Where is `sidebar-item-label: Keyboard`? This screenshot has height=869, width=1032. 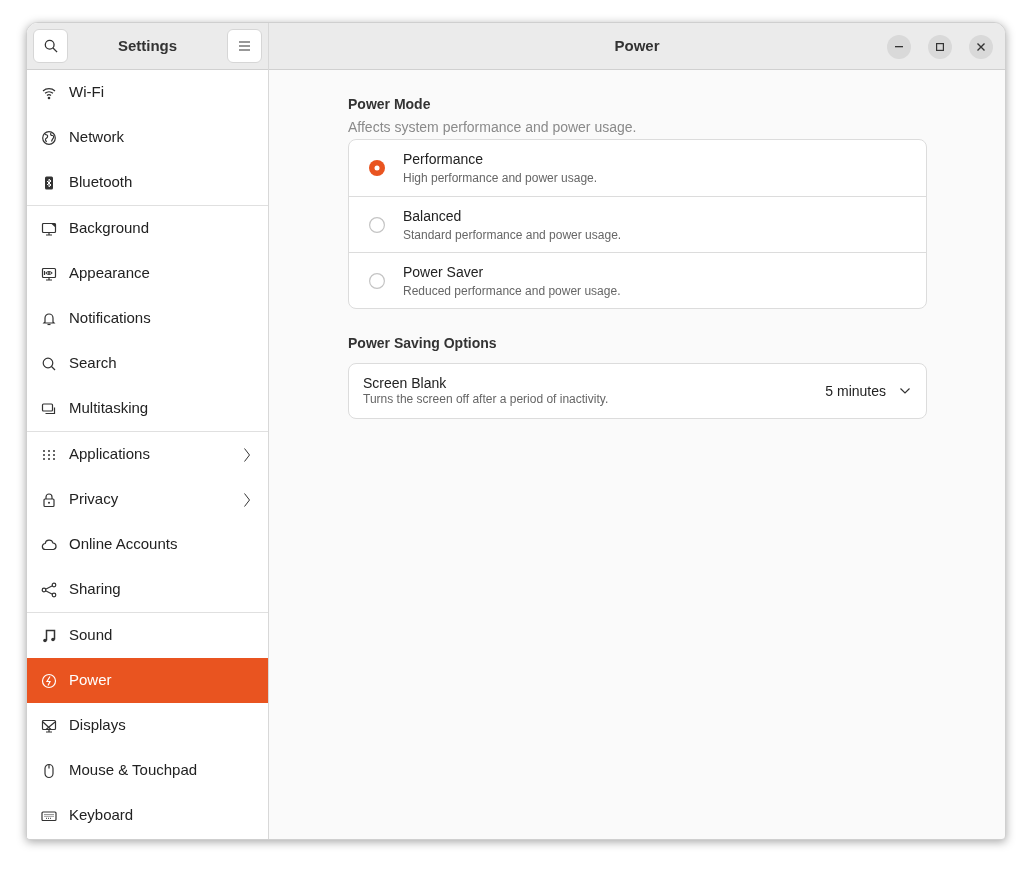
sidebar-item-label: Keyboard is located at coordinates (102, 815).